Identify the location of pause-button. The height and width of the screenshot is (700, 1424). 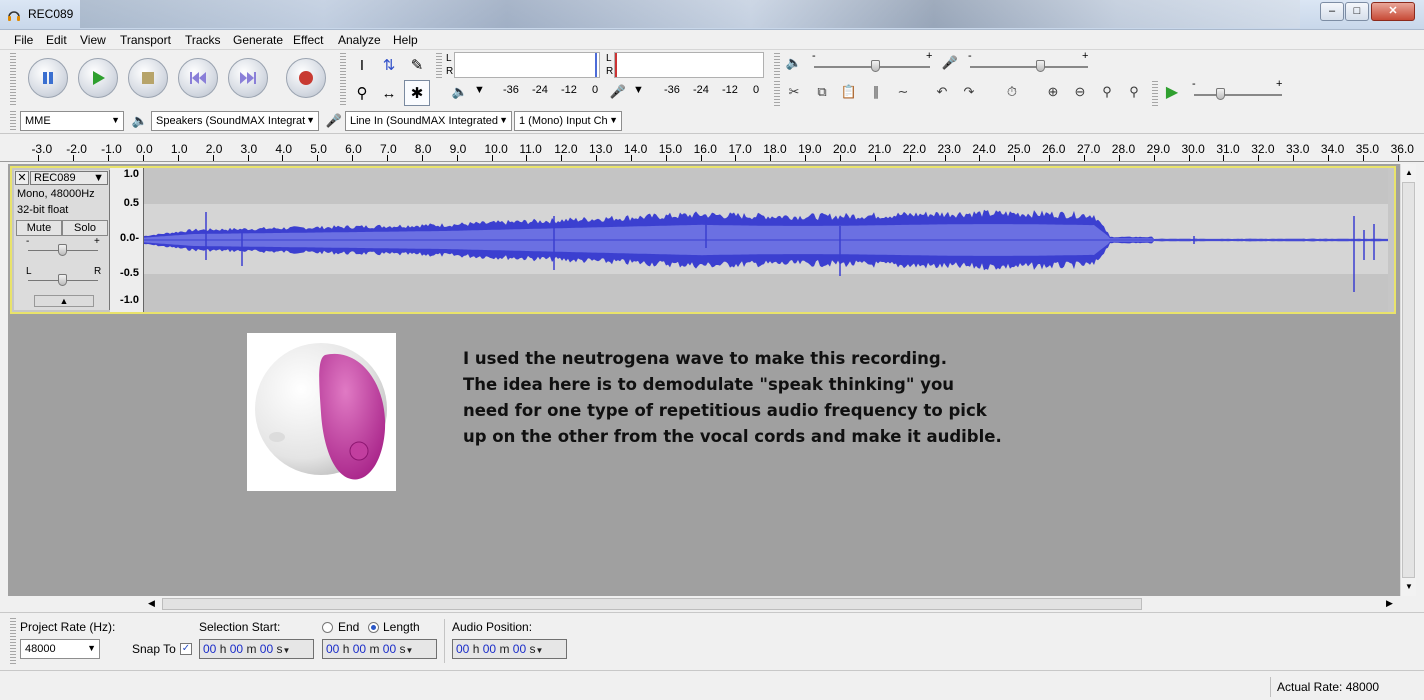
(48, 78).